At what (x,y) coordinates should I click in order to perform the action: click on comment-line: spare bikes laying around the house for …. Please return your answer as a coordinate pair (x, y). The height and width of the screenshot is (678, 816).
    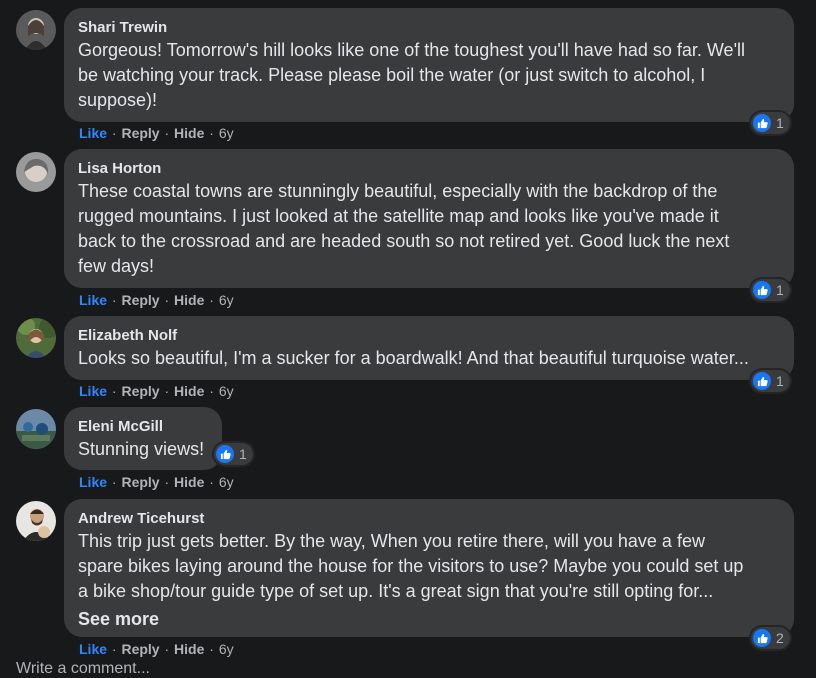
    Looking at the image, I should click on (411, 566).